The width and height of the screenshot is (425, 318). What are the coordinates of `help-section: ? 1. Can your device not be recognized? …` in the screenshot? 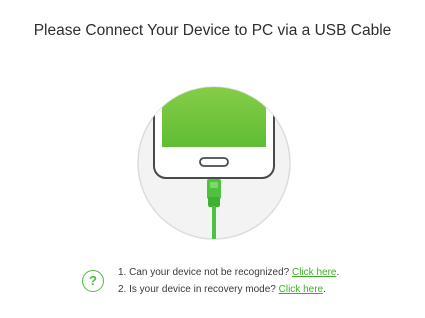 It's located at (232, 282).